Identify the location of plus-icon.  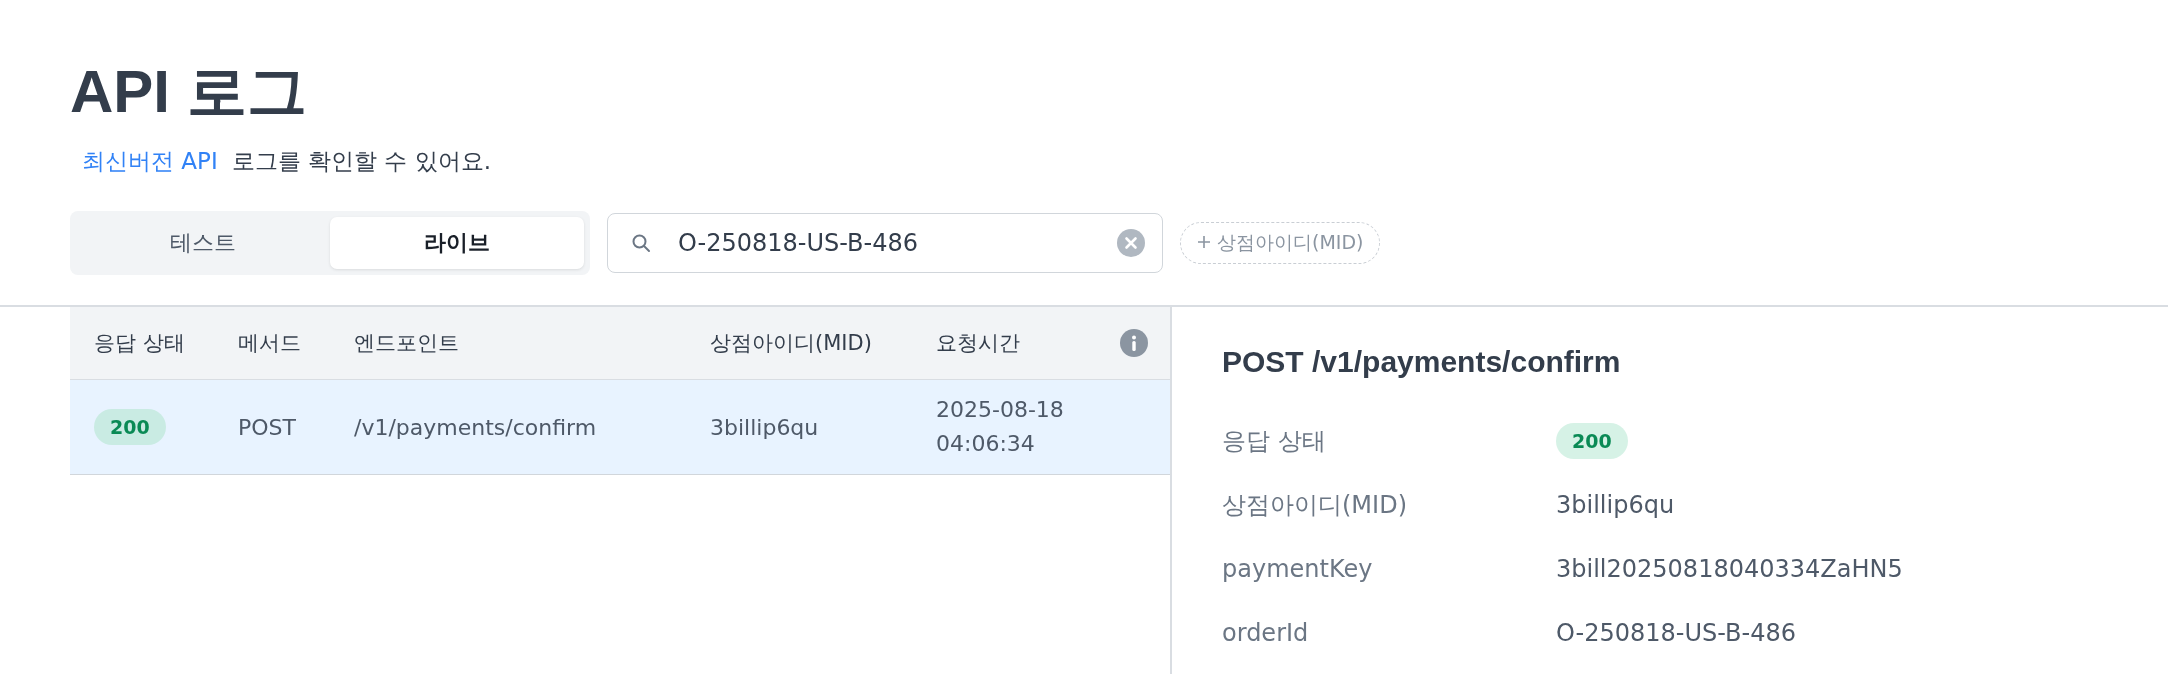
(1204, 242).